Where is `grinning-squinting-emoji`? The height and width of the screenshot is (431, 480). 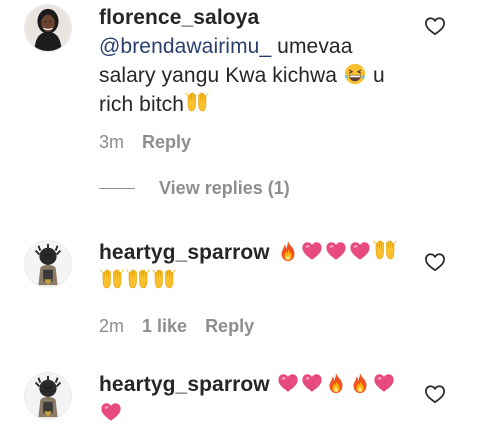
grinning-squinting-emoji is located at coordinates (355, 74).